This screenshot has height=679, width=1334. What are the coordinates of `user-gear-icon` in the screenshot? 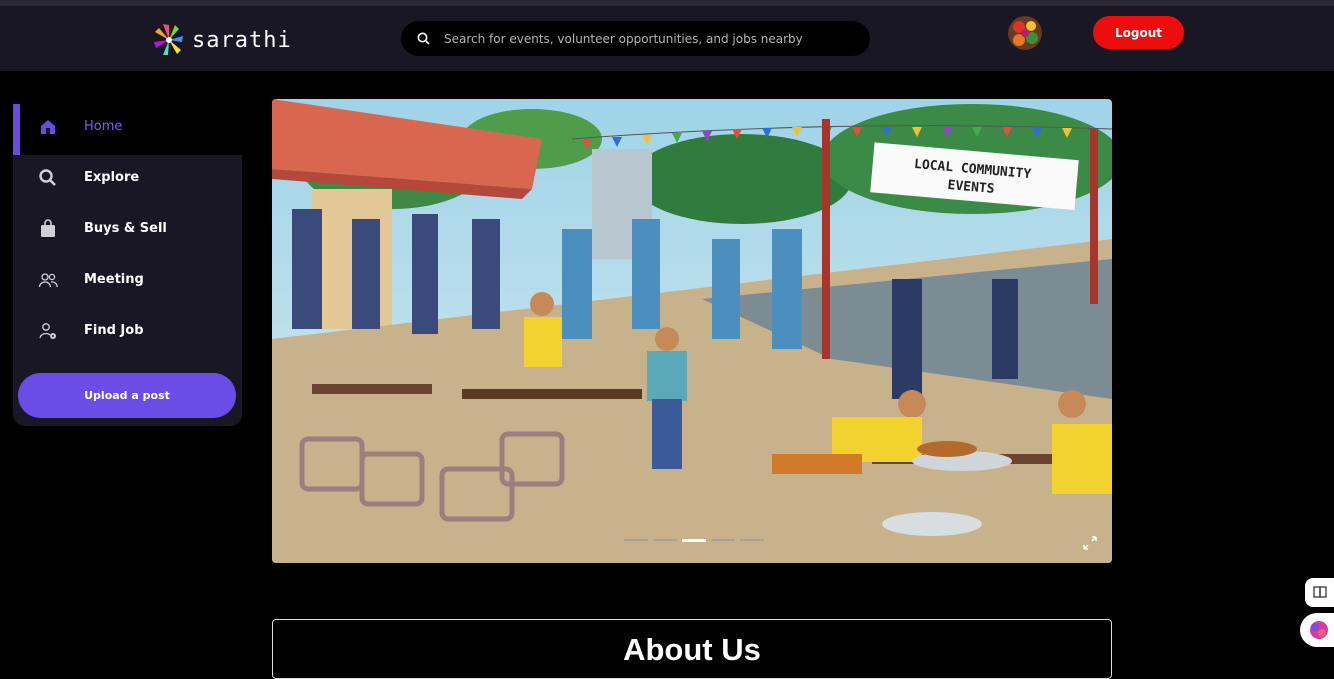 It's located at (47, 331).